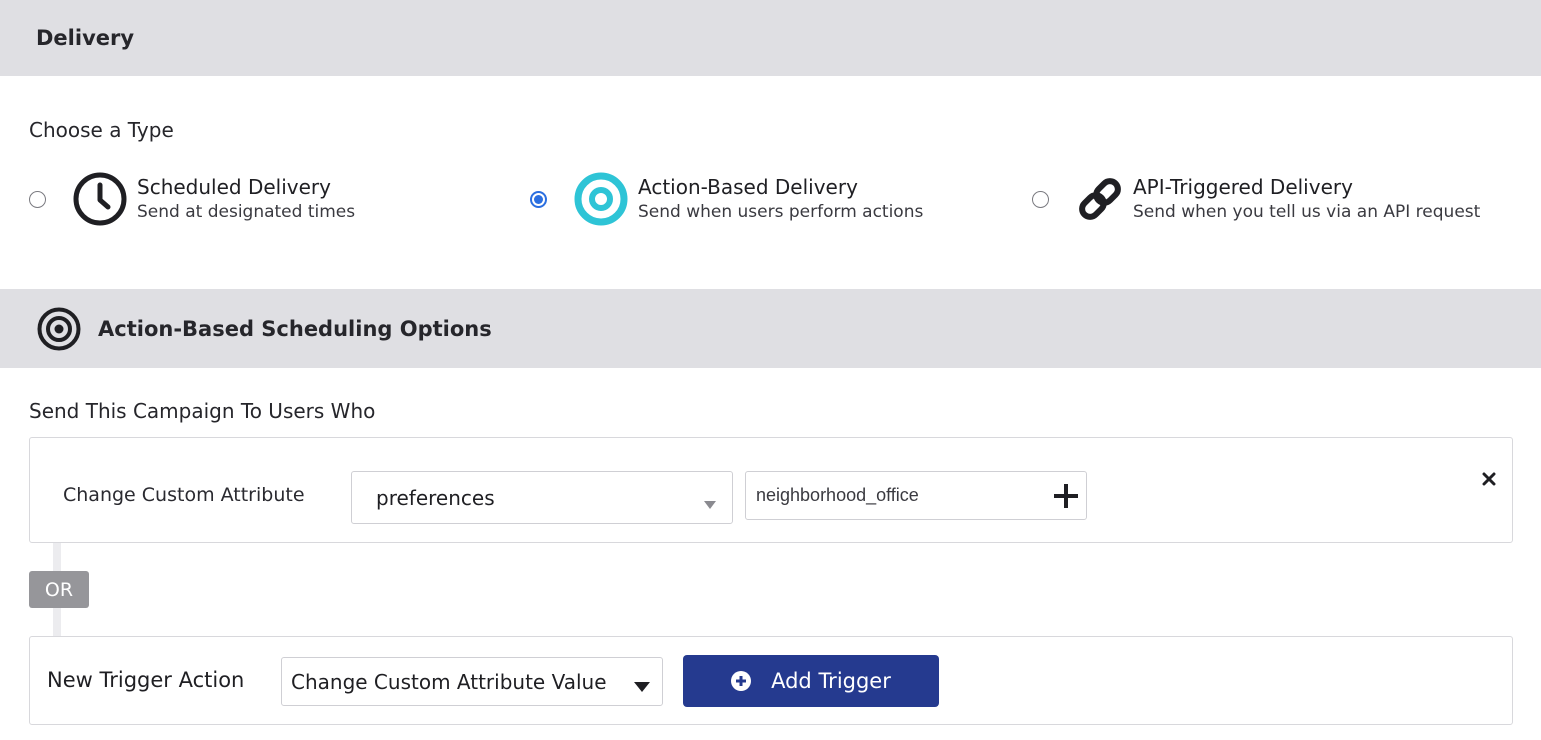 The image size is (1541, 740). What do you see at coordinates (37, 199) in the screenshot?
I see `scheduled-radio` at bounding box center [37, 199].